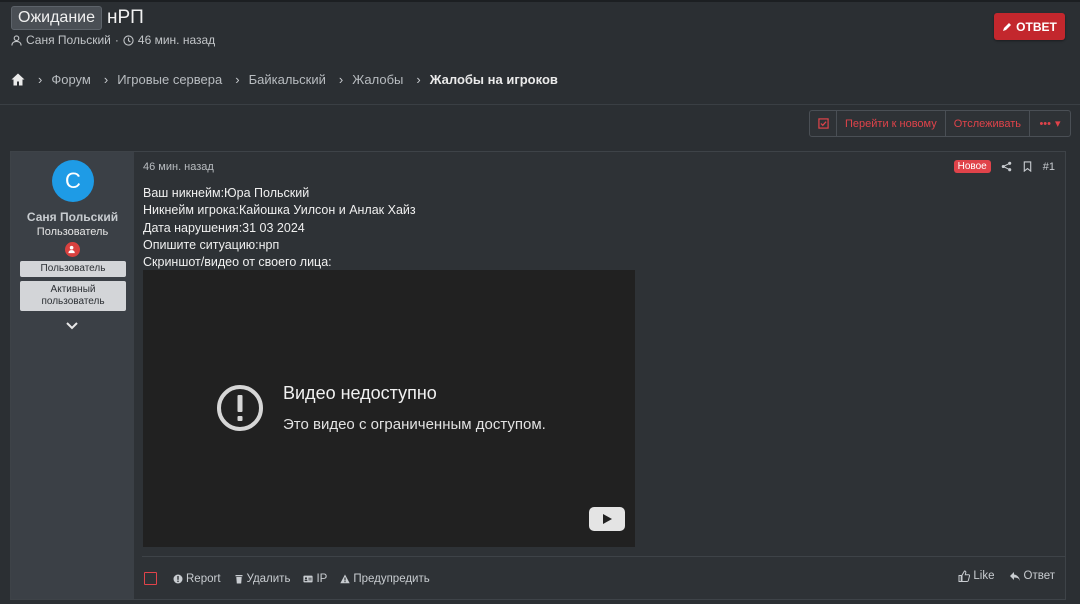 Image resolution: width=1080 pixels, height=604 pixels. Describe the element at coordinates (224, 227) in the screenshot. I see `post-line-date: Дата нарушения:31 03 2024` at that location.